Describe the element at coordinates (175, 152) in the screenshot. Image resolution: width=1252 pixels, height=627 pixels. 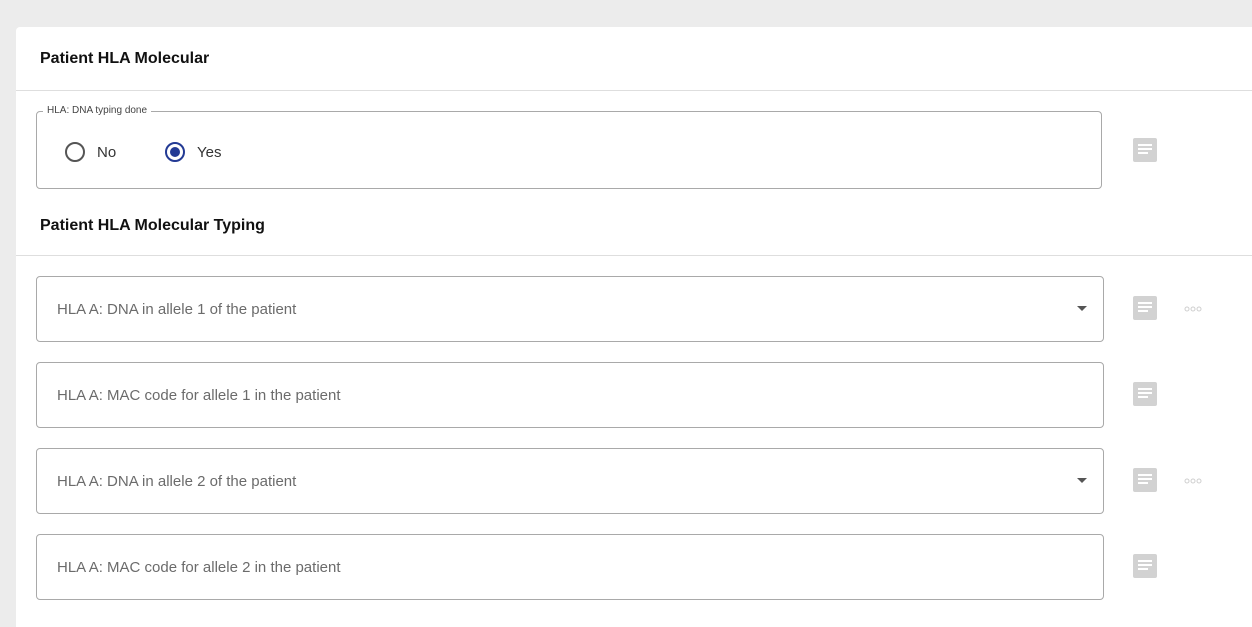
I see `radio-yes-circle` at that location.